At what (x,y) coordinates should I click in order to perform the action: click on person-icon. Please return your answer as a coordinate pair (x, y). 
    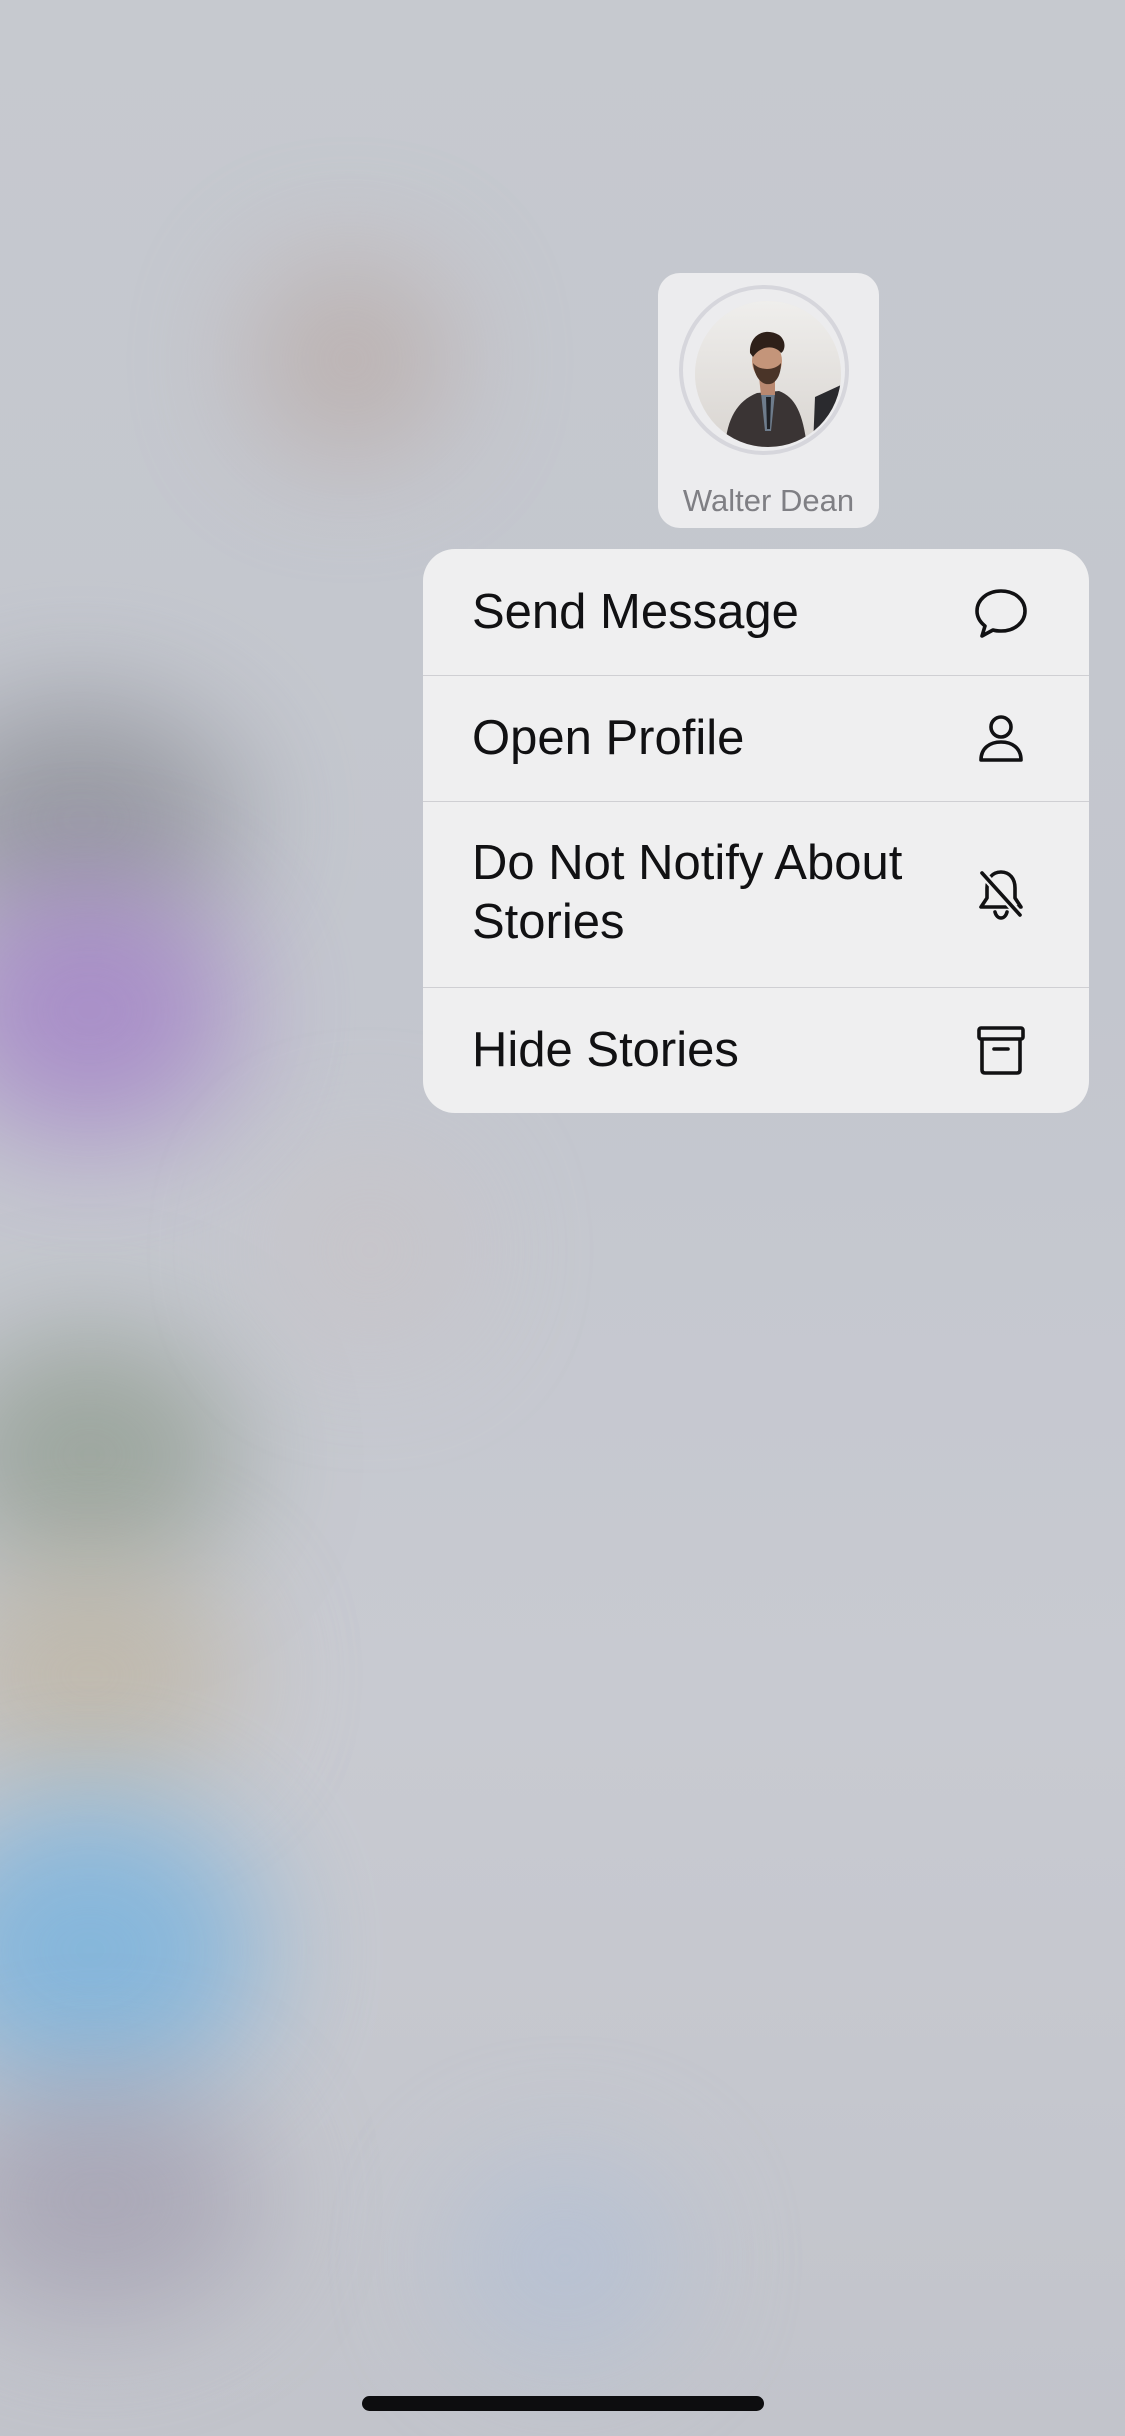
    Looking at the image, I should click on (1001, 738).